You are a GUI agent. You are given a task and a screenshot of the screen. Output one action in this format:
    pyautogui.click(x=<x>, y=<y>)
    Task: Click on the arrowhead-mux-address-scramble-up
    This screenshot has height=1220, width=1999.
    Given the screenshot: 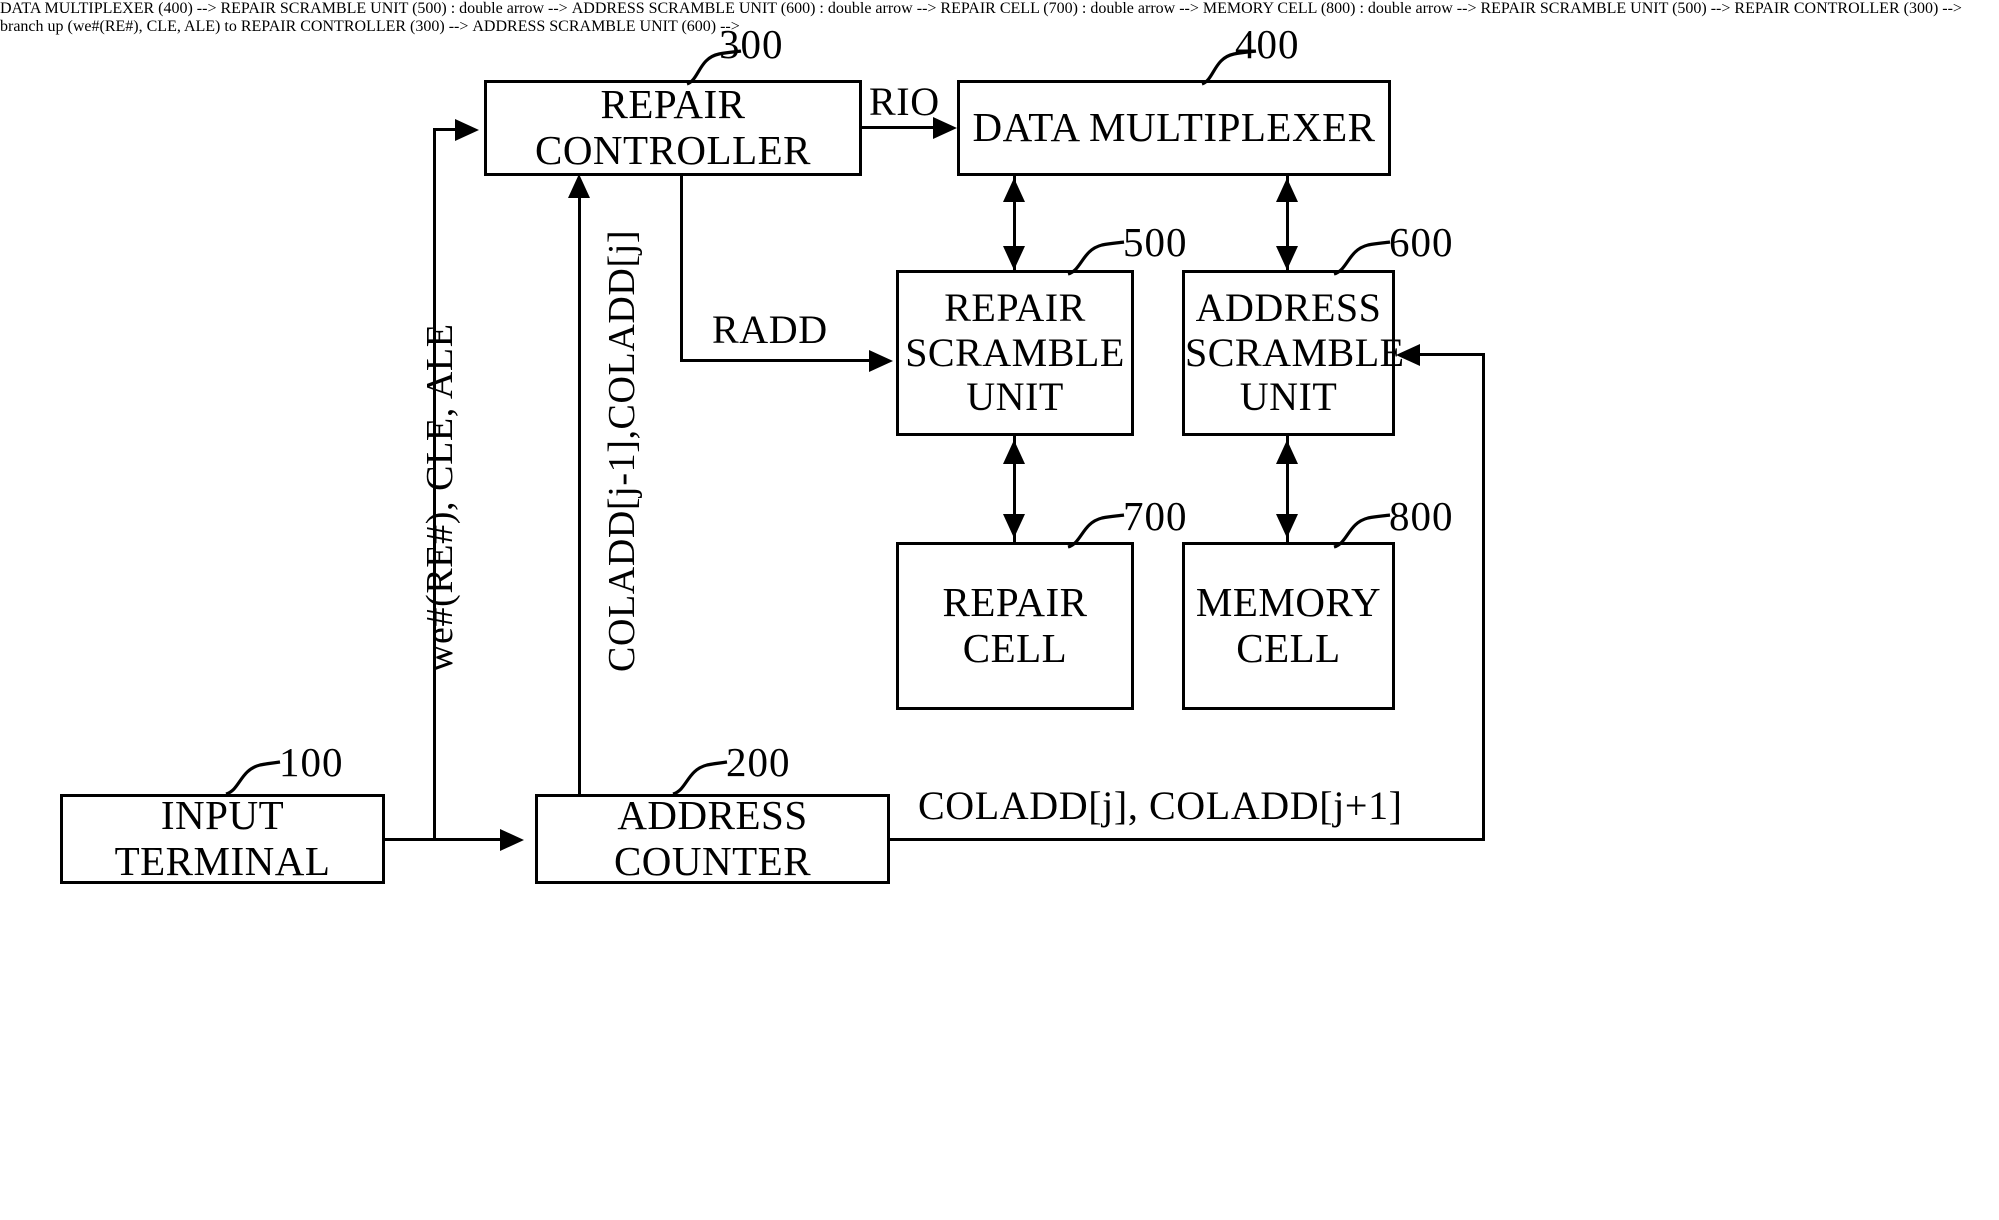 What is the action you would take?
    pyautogui.click(x=1287, y=190)
    